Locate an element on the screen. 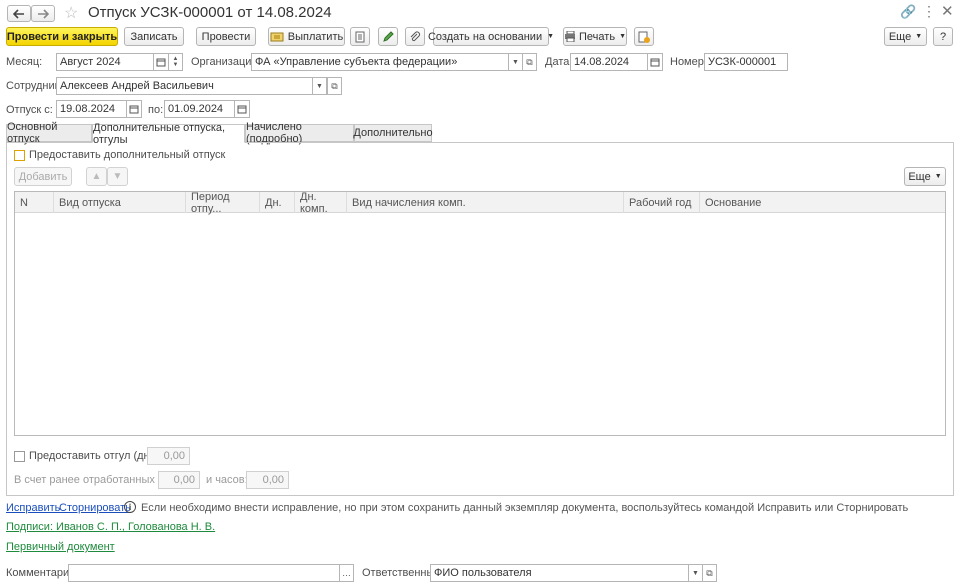 The image size is (960, 586). calendar-button is located at coordinates (161, 62).